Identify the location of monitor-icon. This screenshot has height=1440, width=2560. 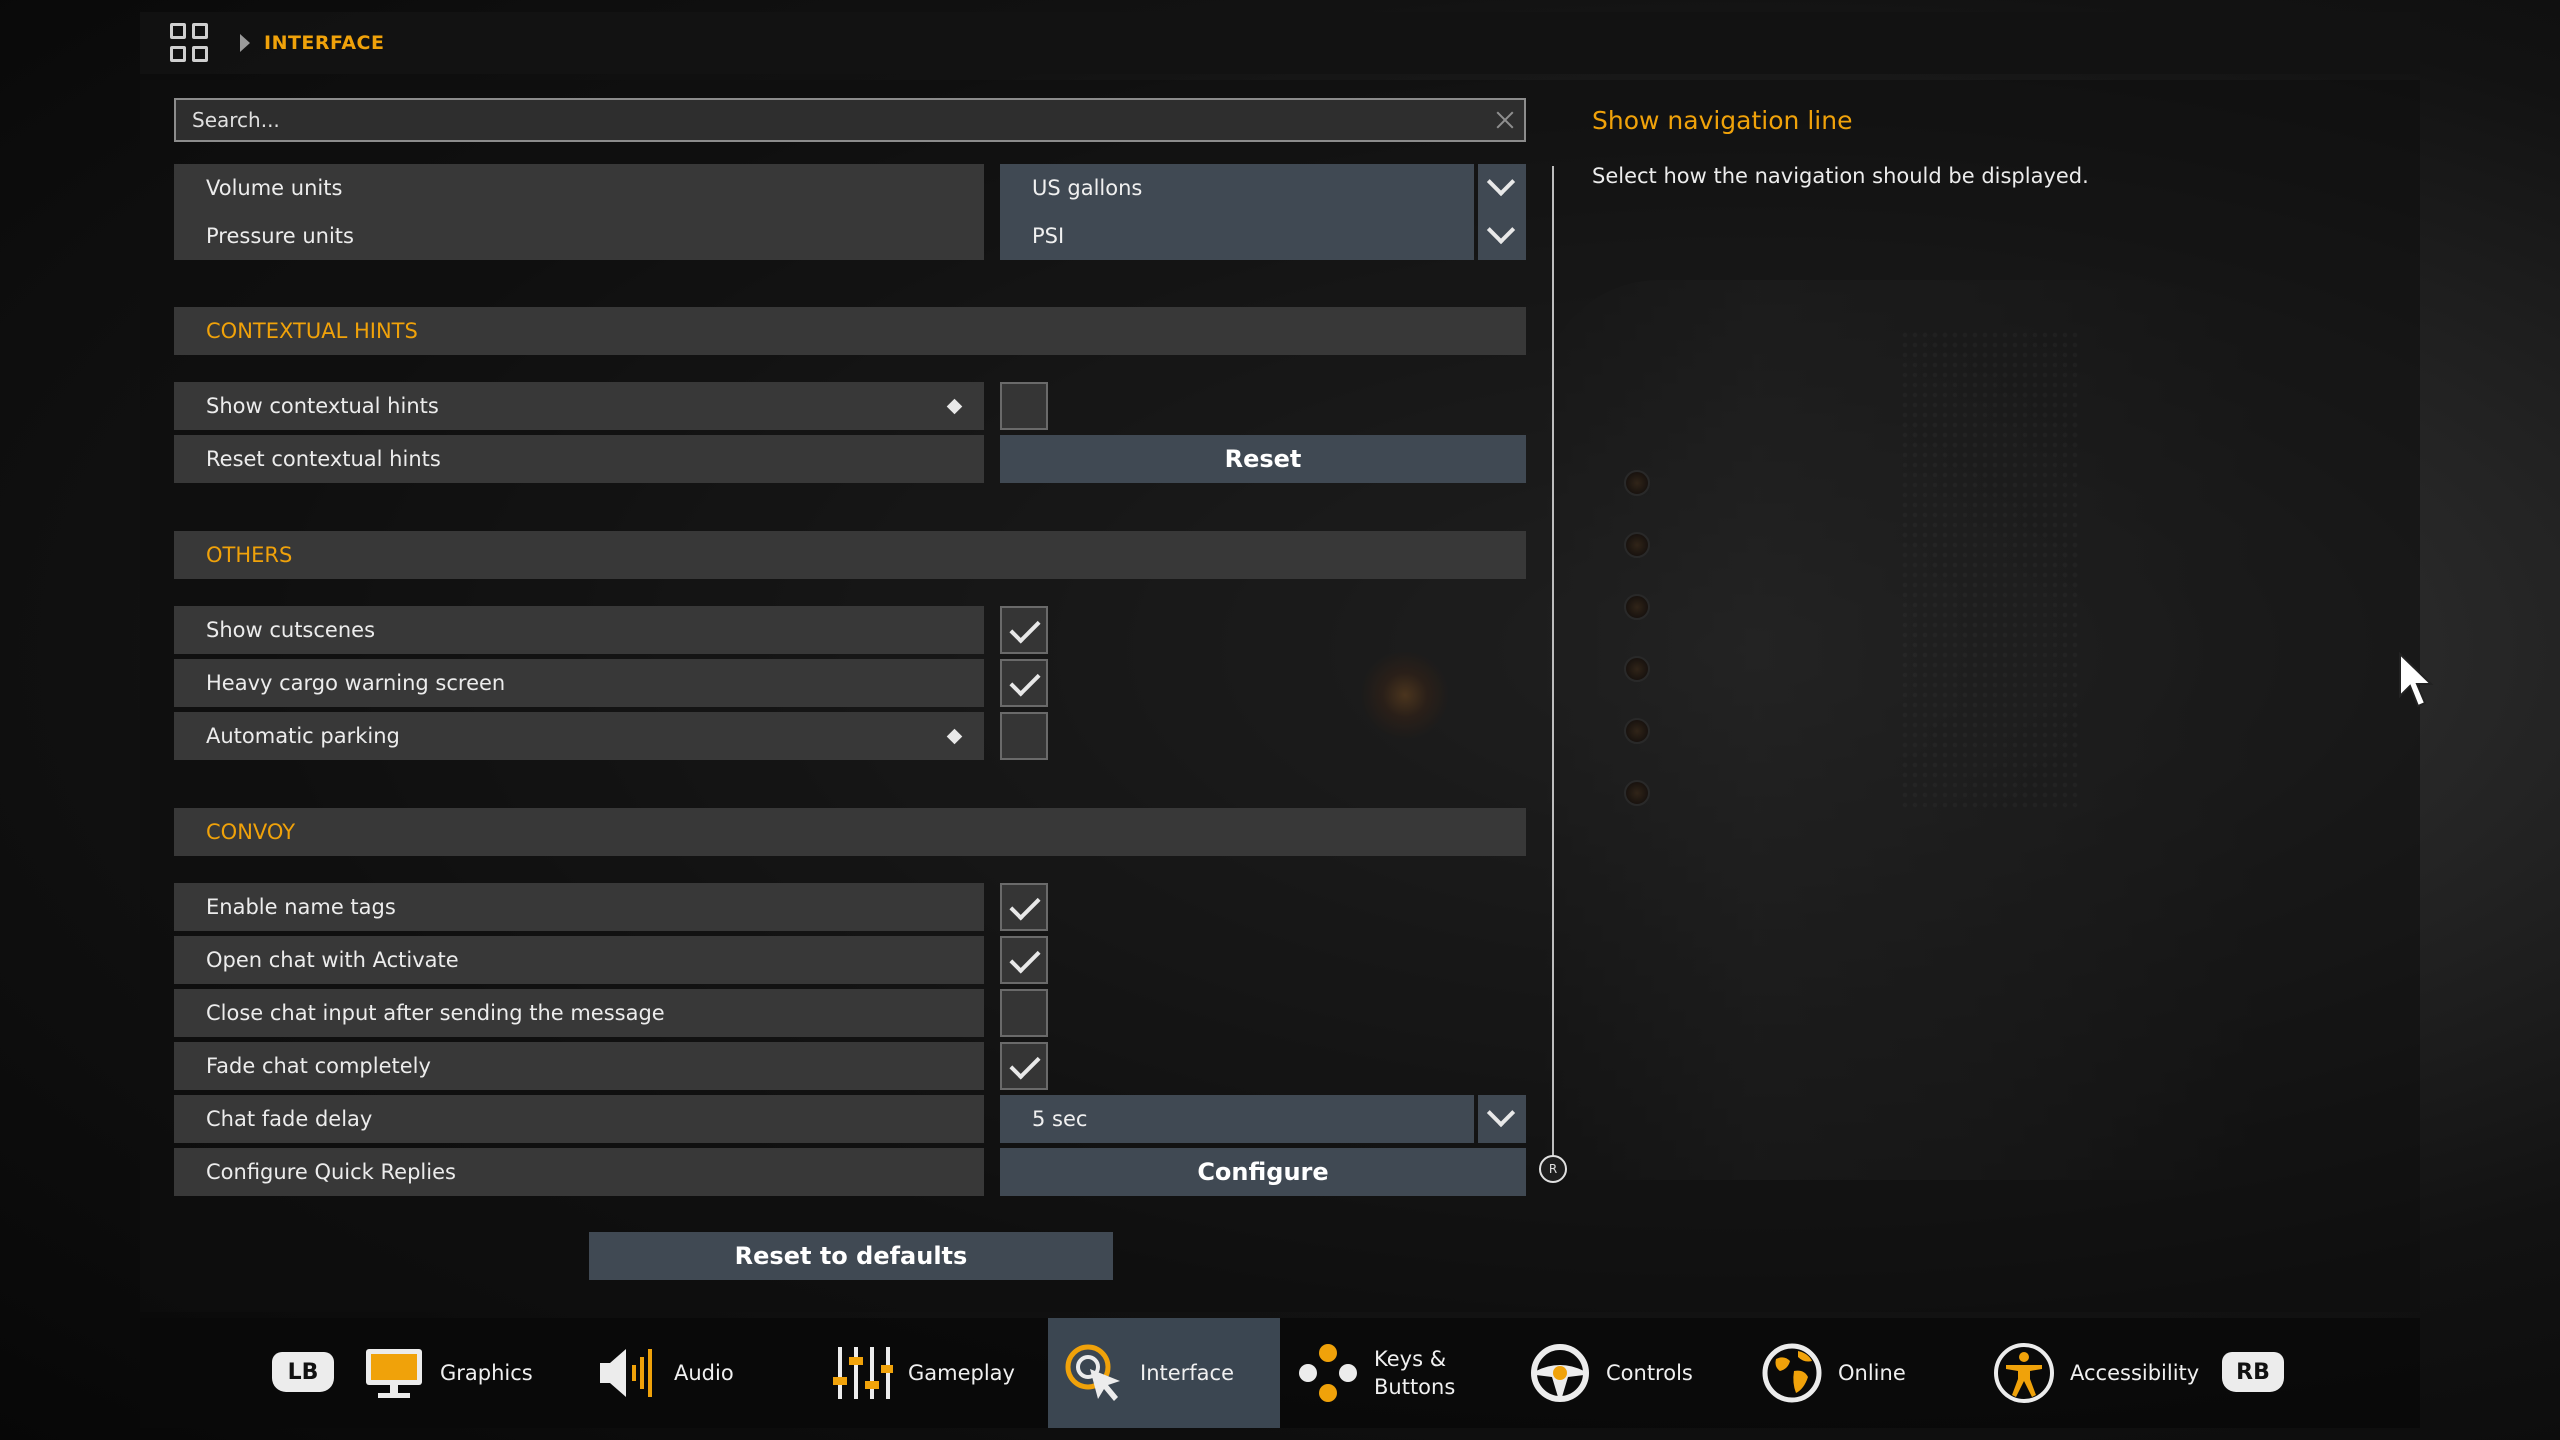
(394, 1373).